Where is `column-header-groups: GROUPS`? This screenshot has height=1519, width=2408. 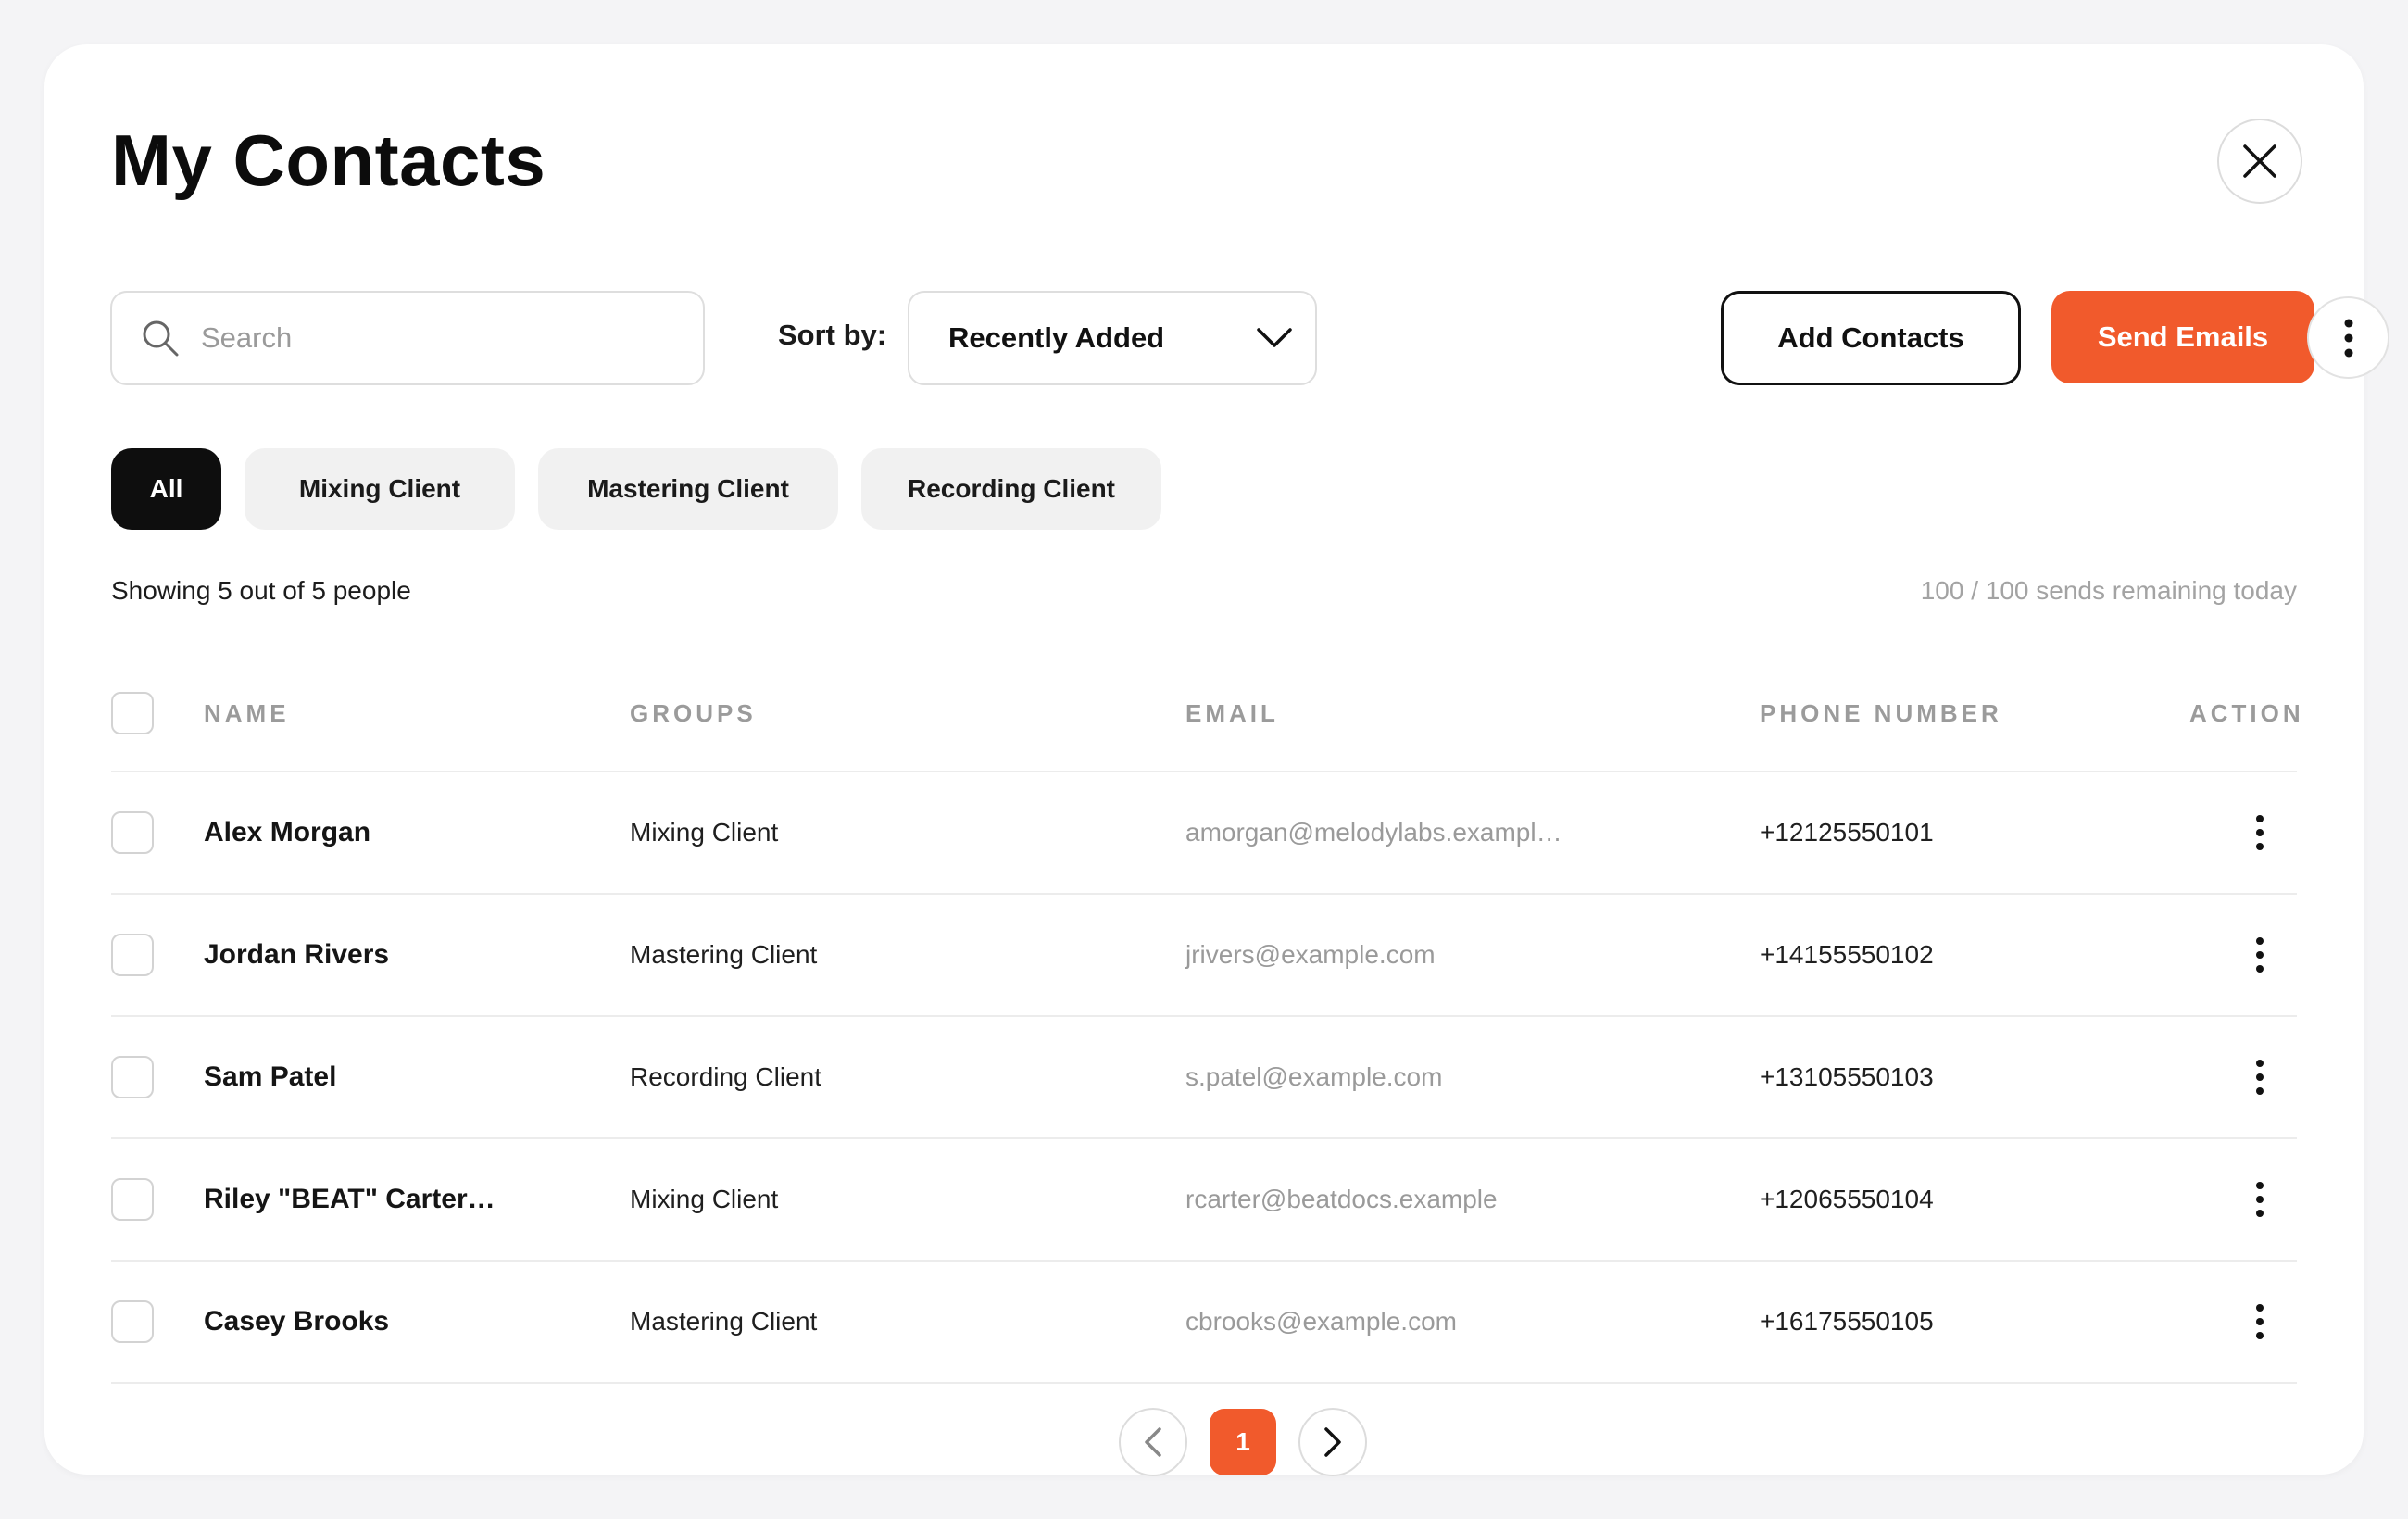 column-header-groups: GROUPS is located at coordinates (693, 712).